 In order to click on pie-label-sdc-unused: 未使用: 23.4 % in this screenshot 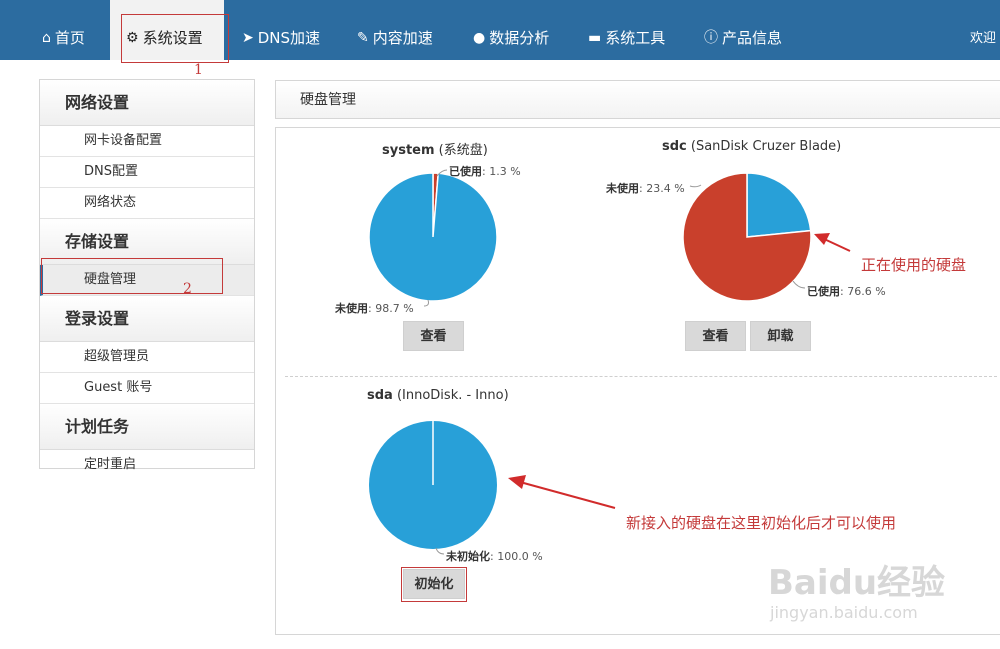, I will do `click(645, 188)`.